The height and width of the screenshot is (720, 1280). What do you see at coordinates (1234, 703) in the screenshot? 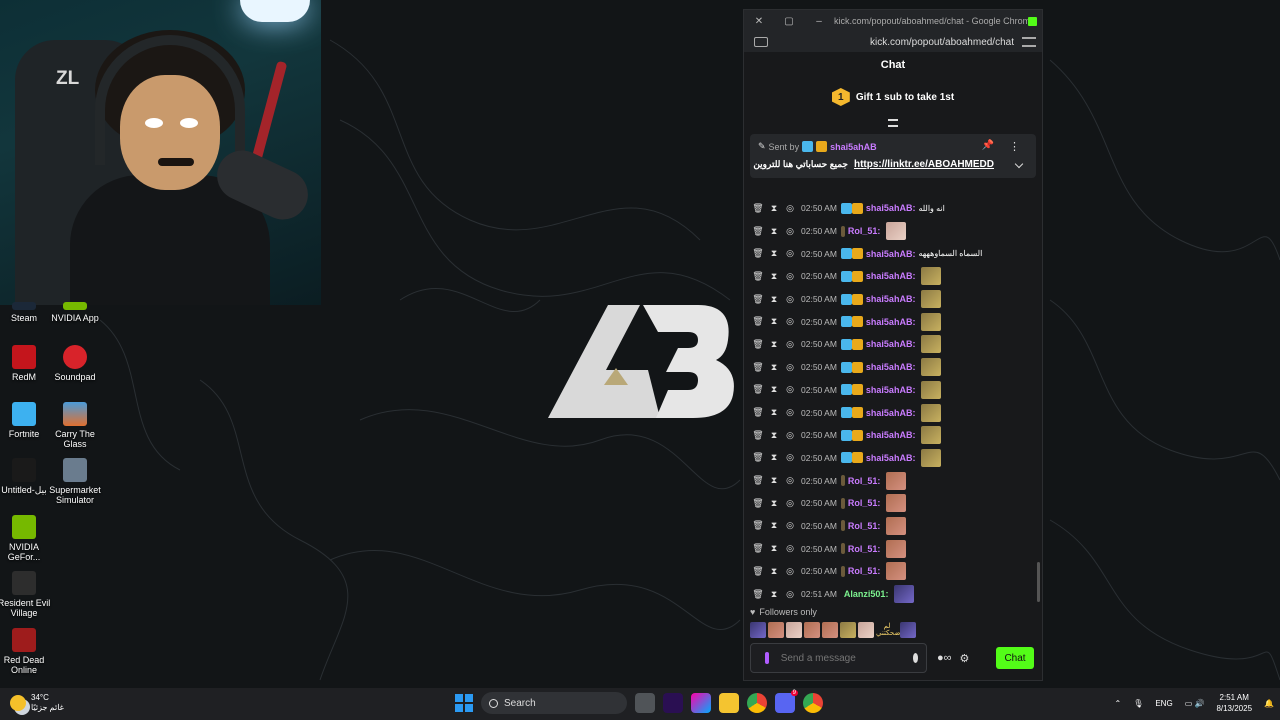
I see `taskbar-clock: 2:51 AM 8/13/2025` at bounding box center [1234, 703].